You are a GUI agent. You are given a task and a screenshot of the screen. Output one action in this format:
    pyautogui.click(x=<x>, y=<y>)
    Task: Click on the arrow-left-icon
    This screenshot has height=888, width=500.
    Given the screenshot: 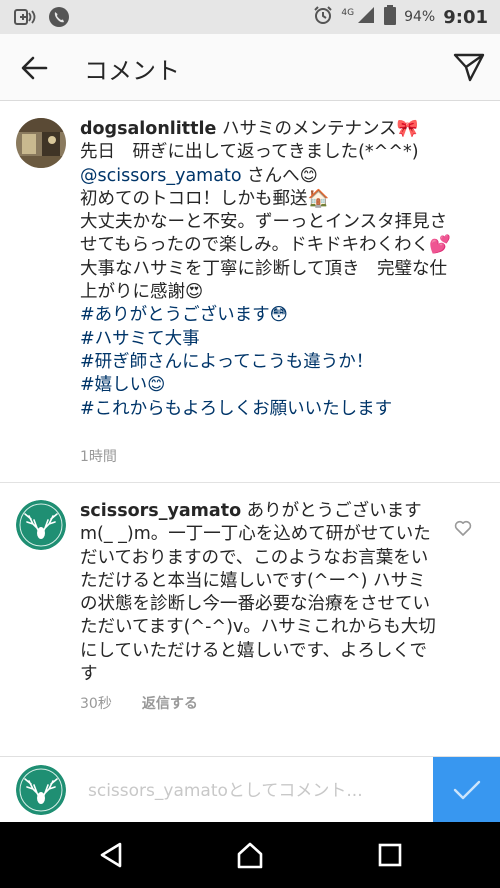 What is the action you would take?
    pyautogui.click(x=34, y=68)
    